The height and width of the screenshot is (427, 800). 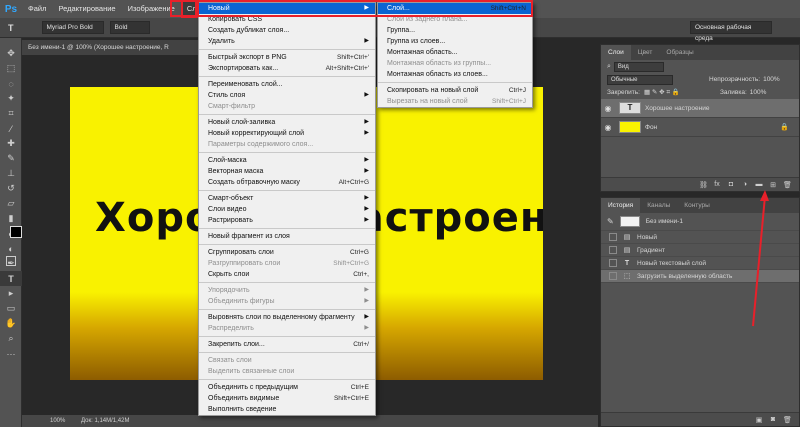 I want to click on eraser-tool-icon: ▱, so click(x=11, y=203).